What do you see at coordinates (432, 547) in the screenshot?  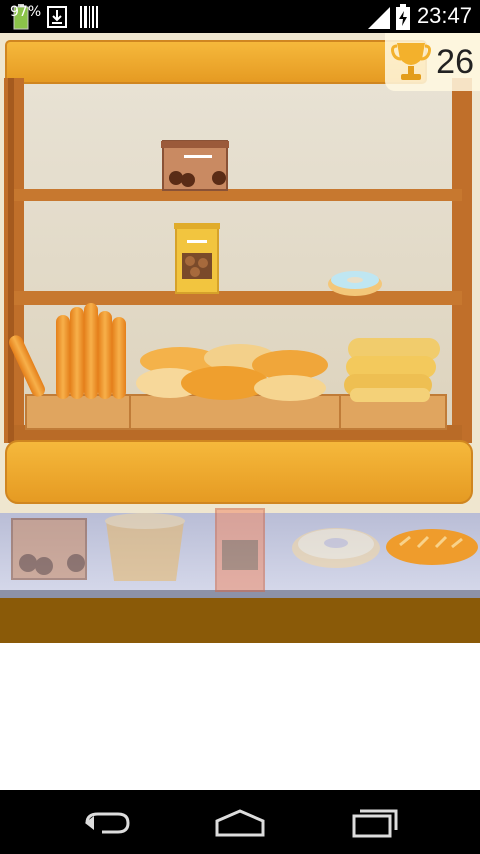 I see `counter-bread-loaf` at bounding box center [432, 547].